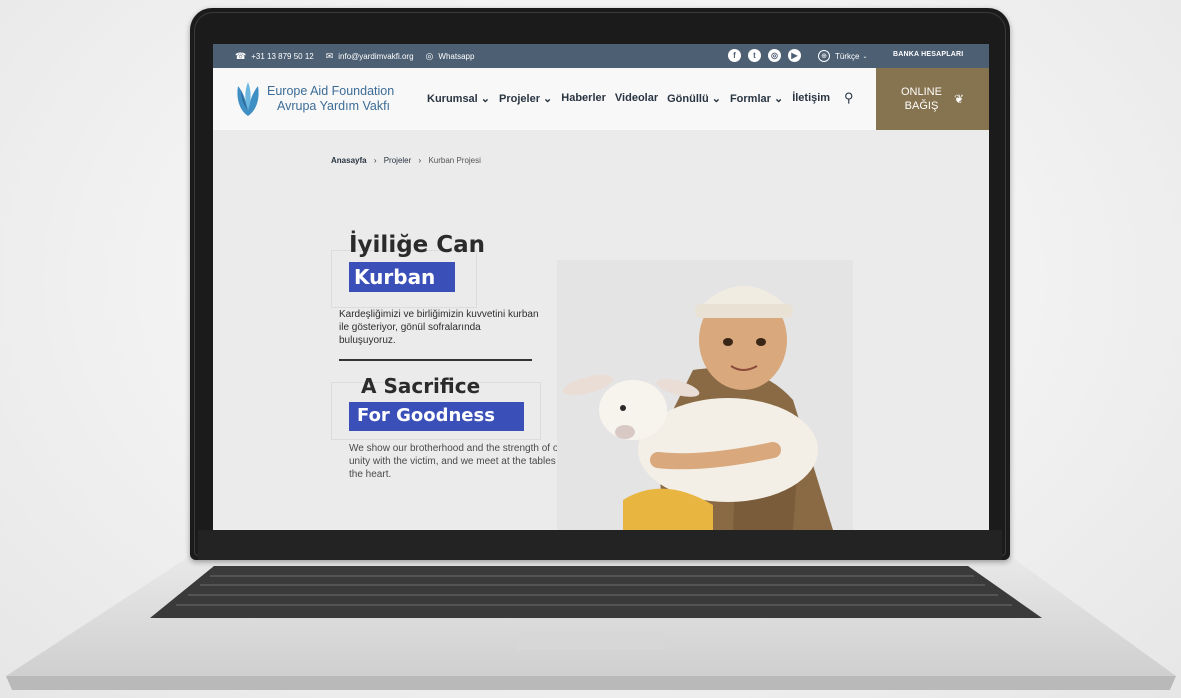 The width and height of the screenshot is (1181, 698). Describe the element at coordinates (525, 98) in the screenshot. I see `menu-item-projeler: Projeler ⌄` at that location.